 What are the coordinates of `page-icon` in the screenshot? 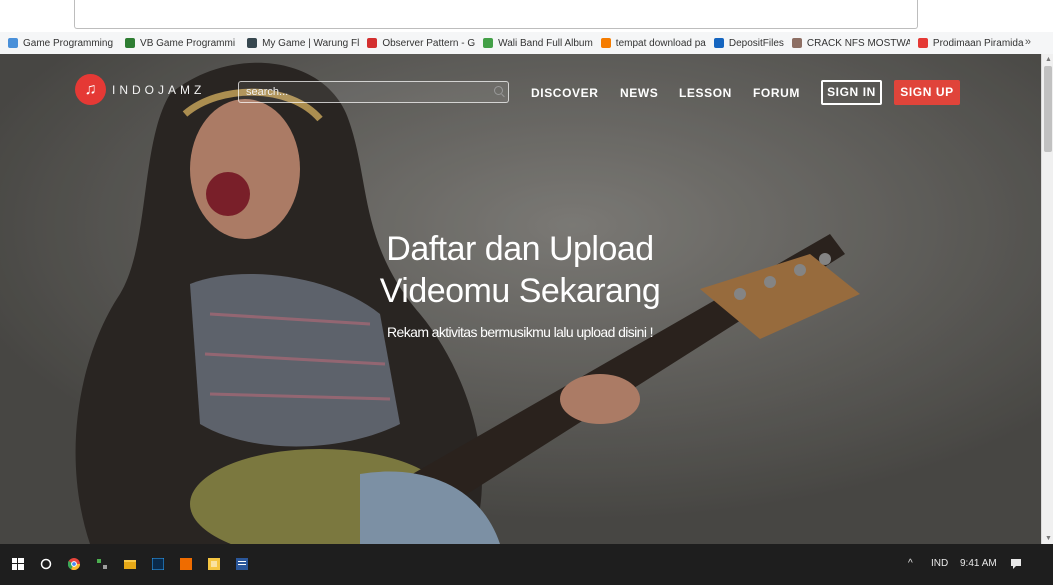 It's located at (13, 43).